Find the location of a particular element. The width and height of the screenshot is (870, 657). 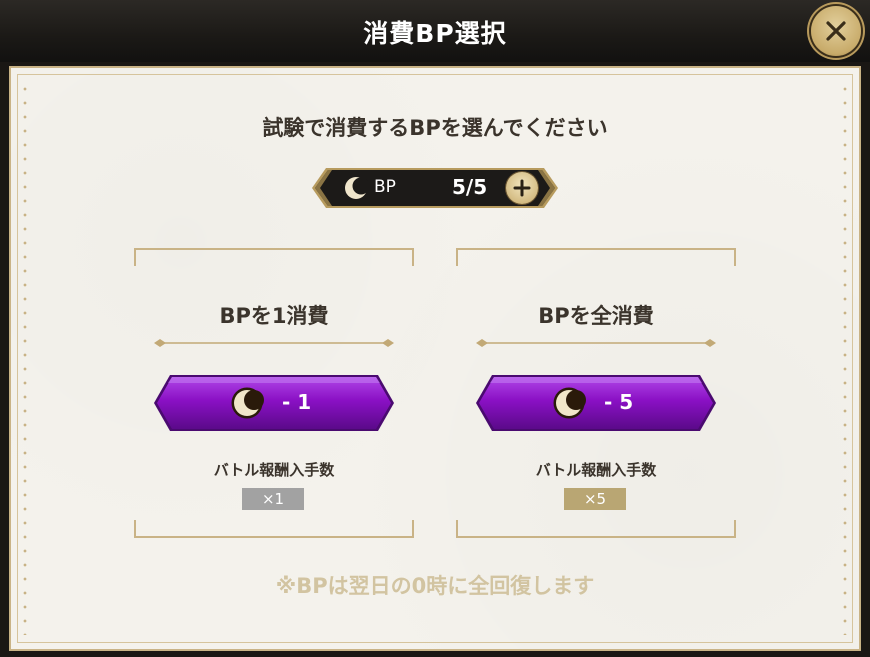

option-title: BPを1消費 is located at coordinates (274, 316).